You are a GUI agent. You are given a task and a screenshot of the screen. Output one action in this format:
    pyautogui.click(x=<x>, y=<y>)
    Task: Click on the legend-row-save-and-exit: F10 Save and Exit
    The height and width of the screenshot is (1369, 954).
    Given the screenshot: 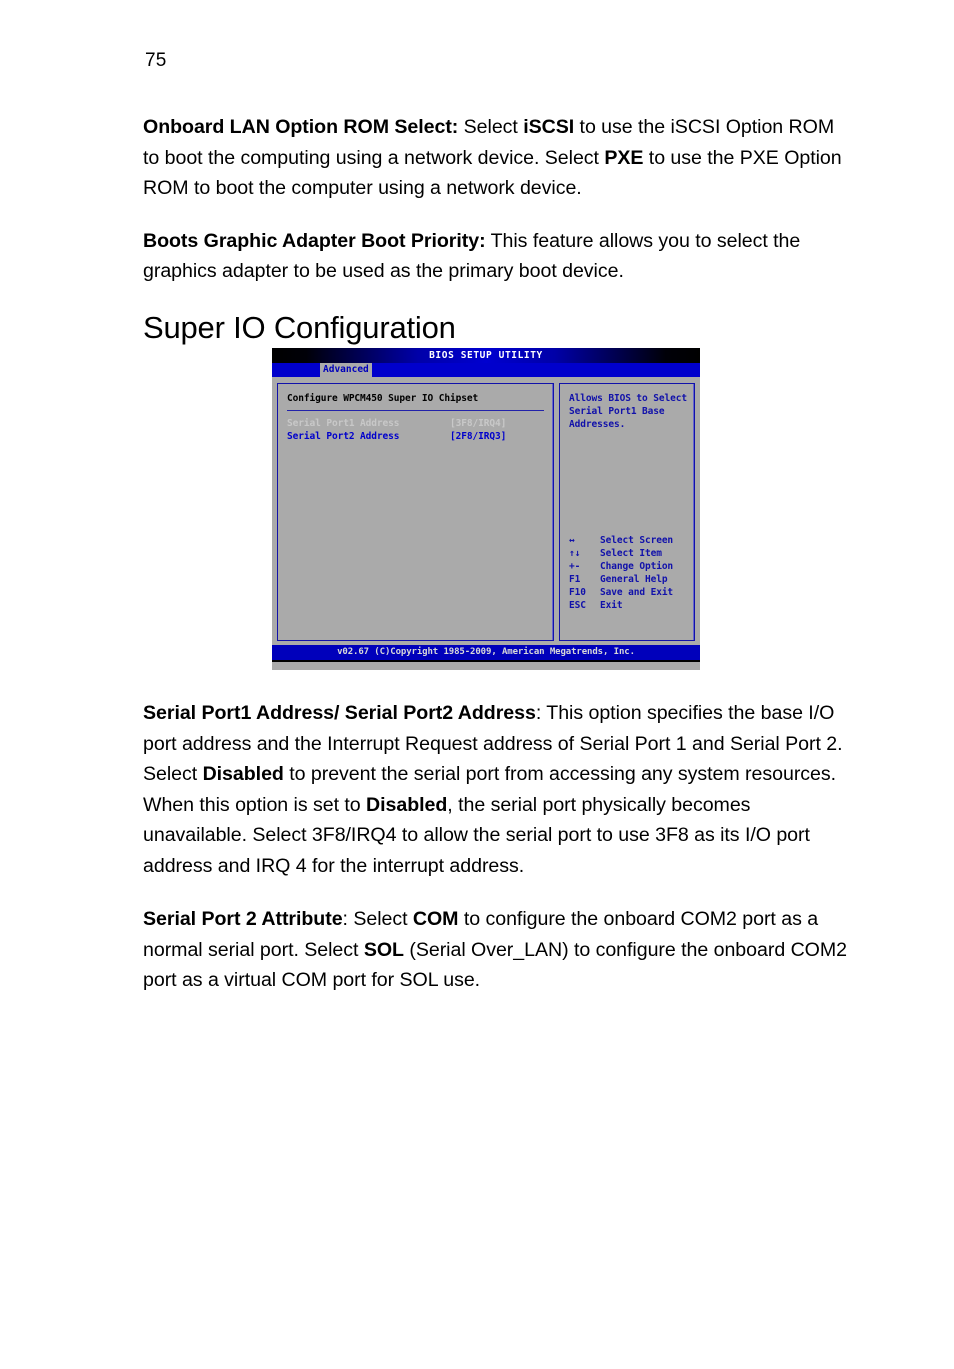 What is the action you would take?
    pyautogui.click(x=631, y=592)
    